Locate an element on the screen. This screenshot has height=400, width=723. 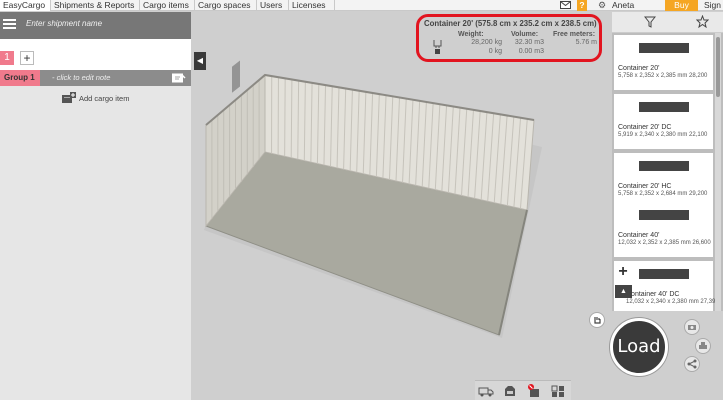
shipment-name-input: Enter shipment name is located at coordinates (64, 23).